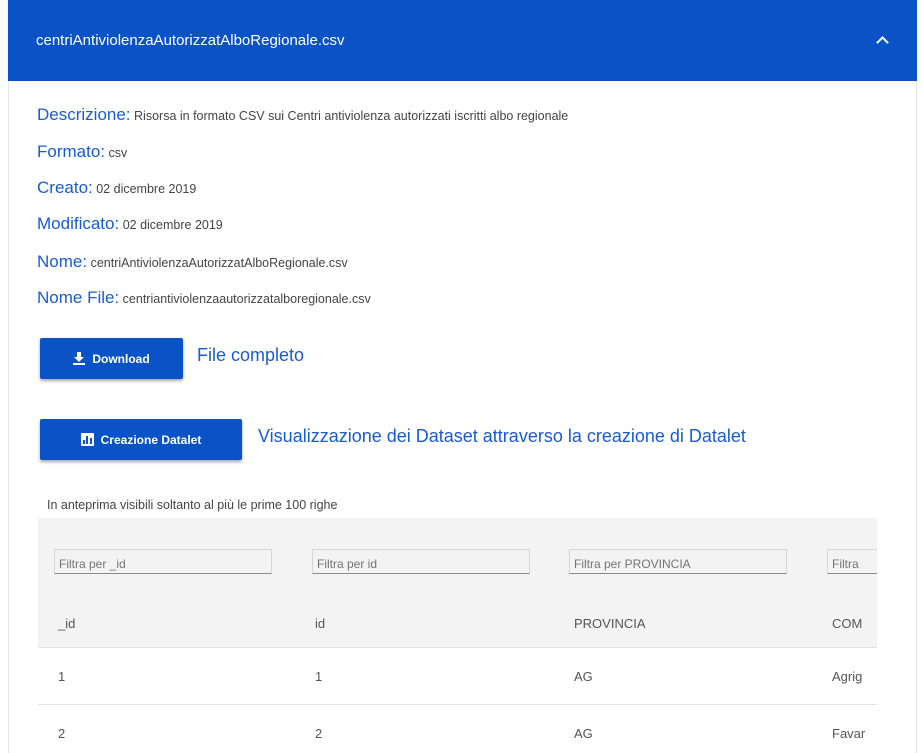 The height and width of the screenshot is (753, 923). I want to click on meta-formato: Formato: csv, so click(82, 152).